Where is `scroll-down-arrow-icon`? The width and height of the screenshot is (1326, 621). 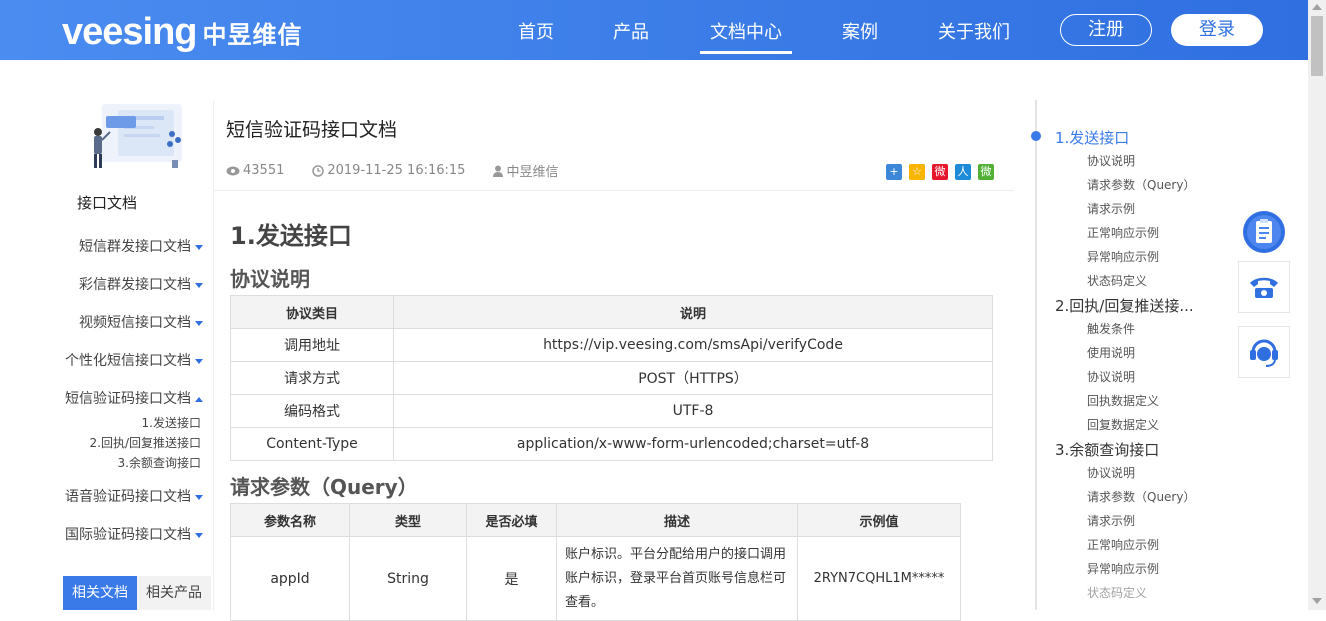 scroll-down-arrow-icon is located at coordinates (1317, 601).